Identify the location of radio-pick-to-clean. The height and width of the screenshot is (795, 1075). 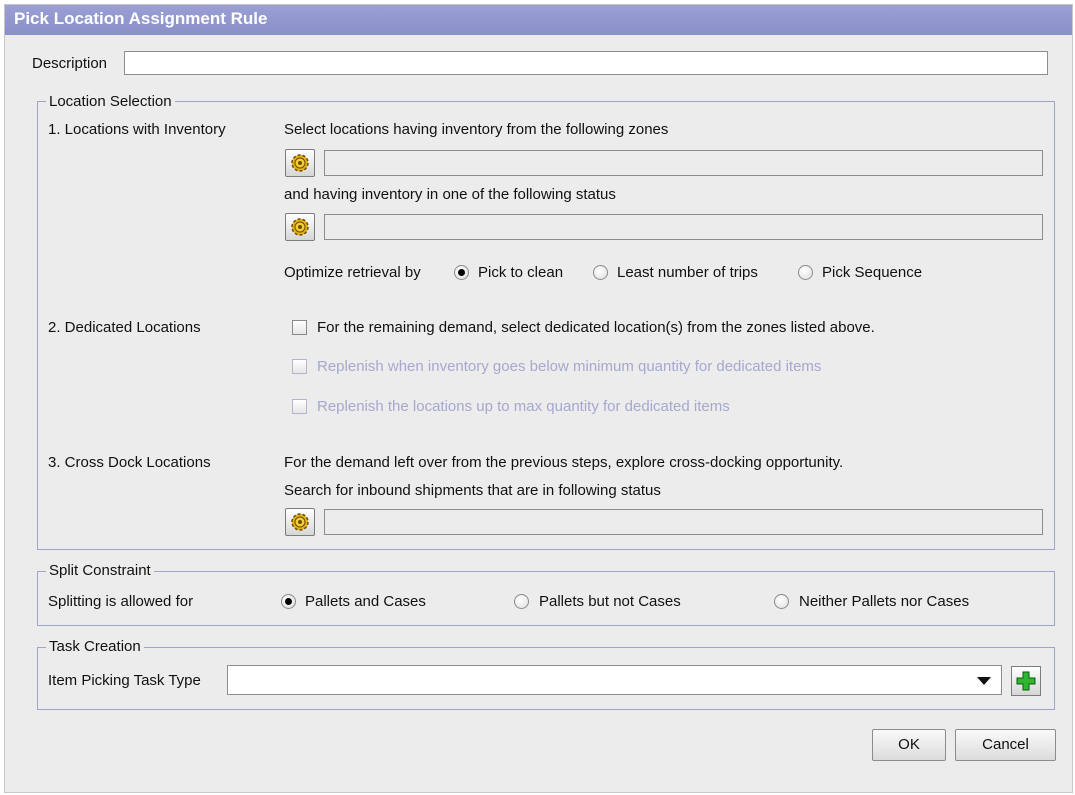
(461, 272).